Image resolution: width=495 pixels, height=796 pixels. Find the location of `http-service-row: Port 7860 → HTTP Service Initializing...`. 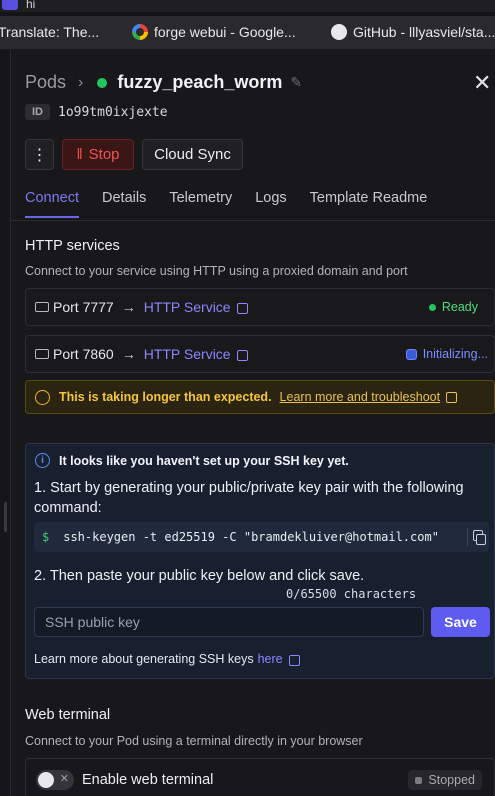

http-service-row: Port 7860 → HTTP Service Initializing... is located at coordinates (260, 354).